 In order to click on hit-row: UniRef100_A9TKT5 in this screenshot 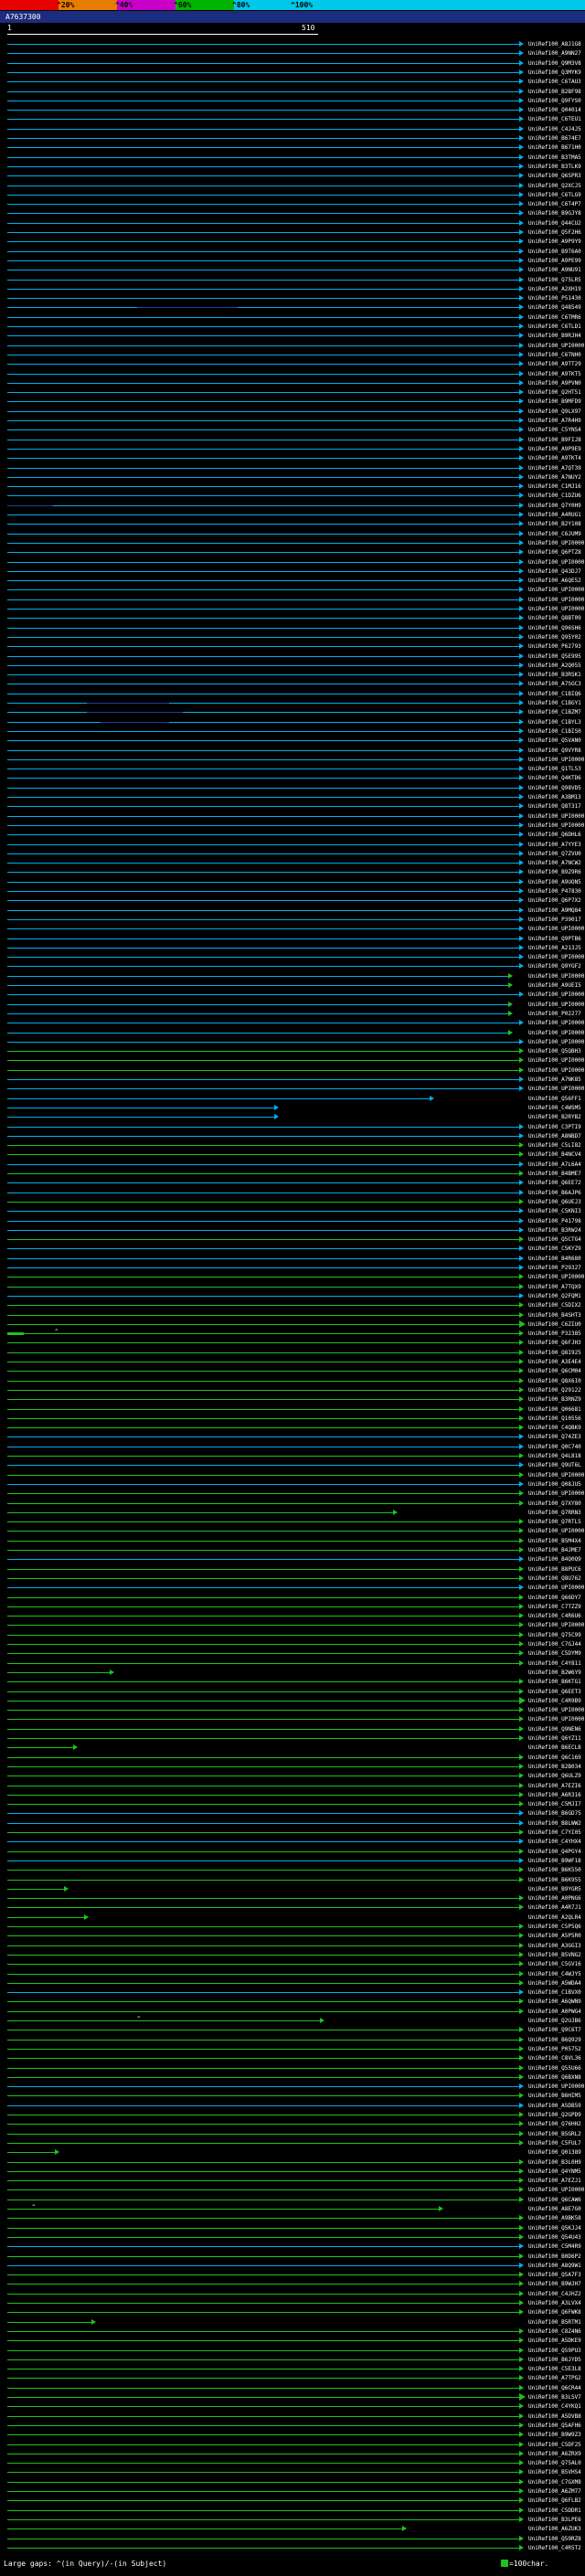, I will do `click(293, 374)`.